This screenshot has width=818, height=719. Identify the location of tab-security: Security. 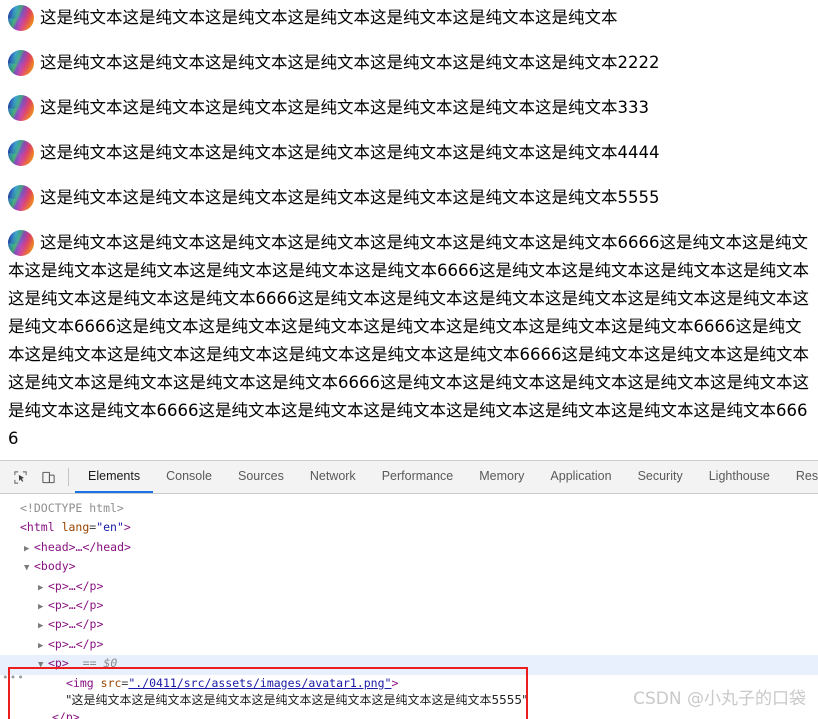
(660, 477).